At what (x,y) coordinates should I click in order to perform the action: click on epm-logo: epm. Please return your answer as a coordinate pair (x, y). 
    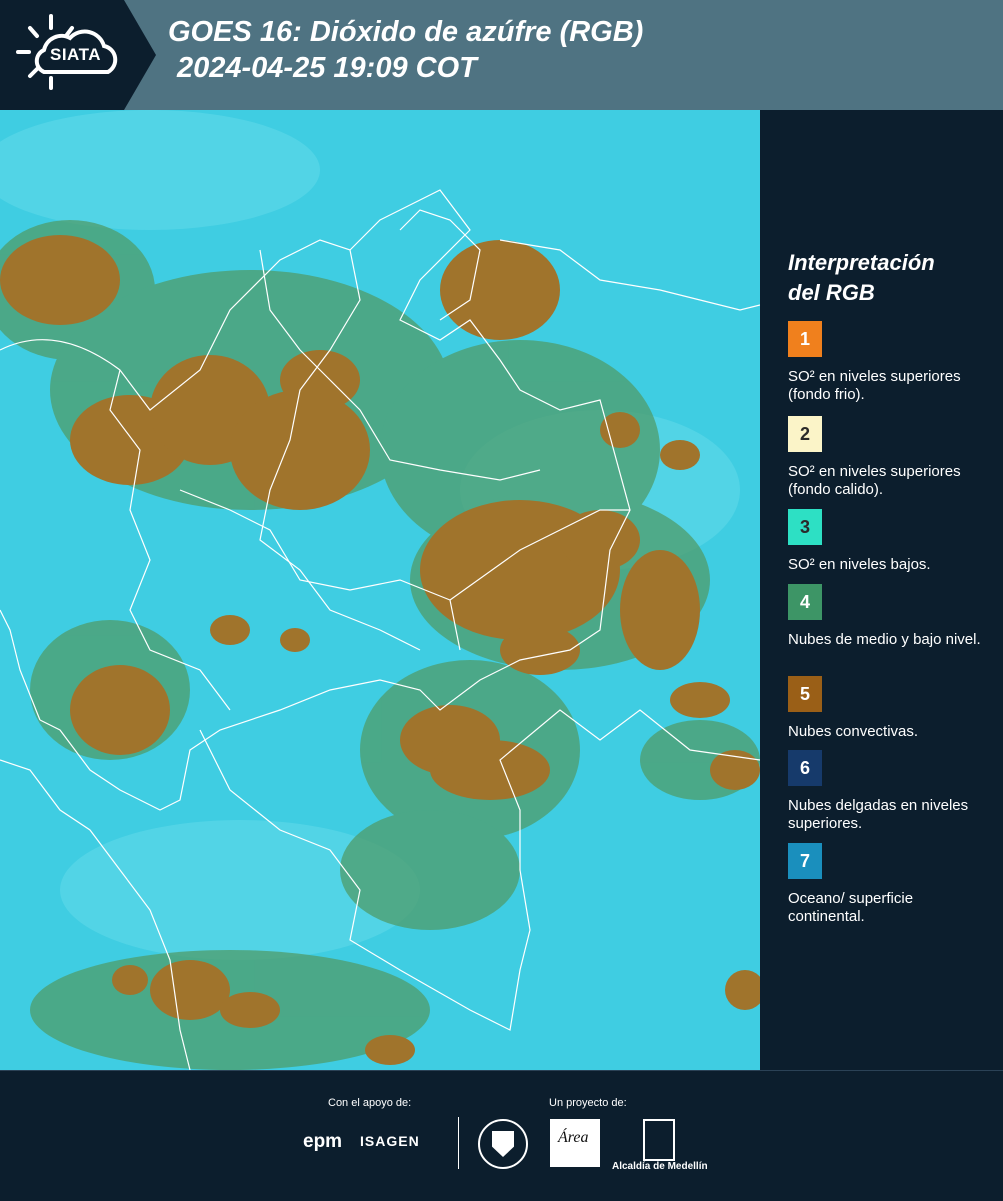
    Looking at the image, I should click on (323, 1141).